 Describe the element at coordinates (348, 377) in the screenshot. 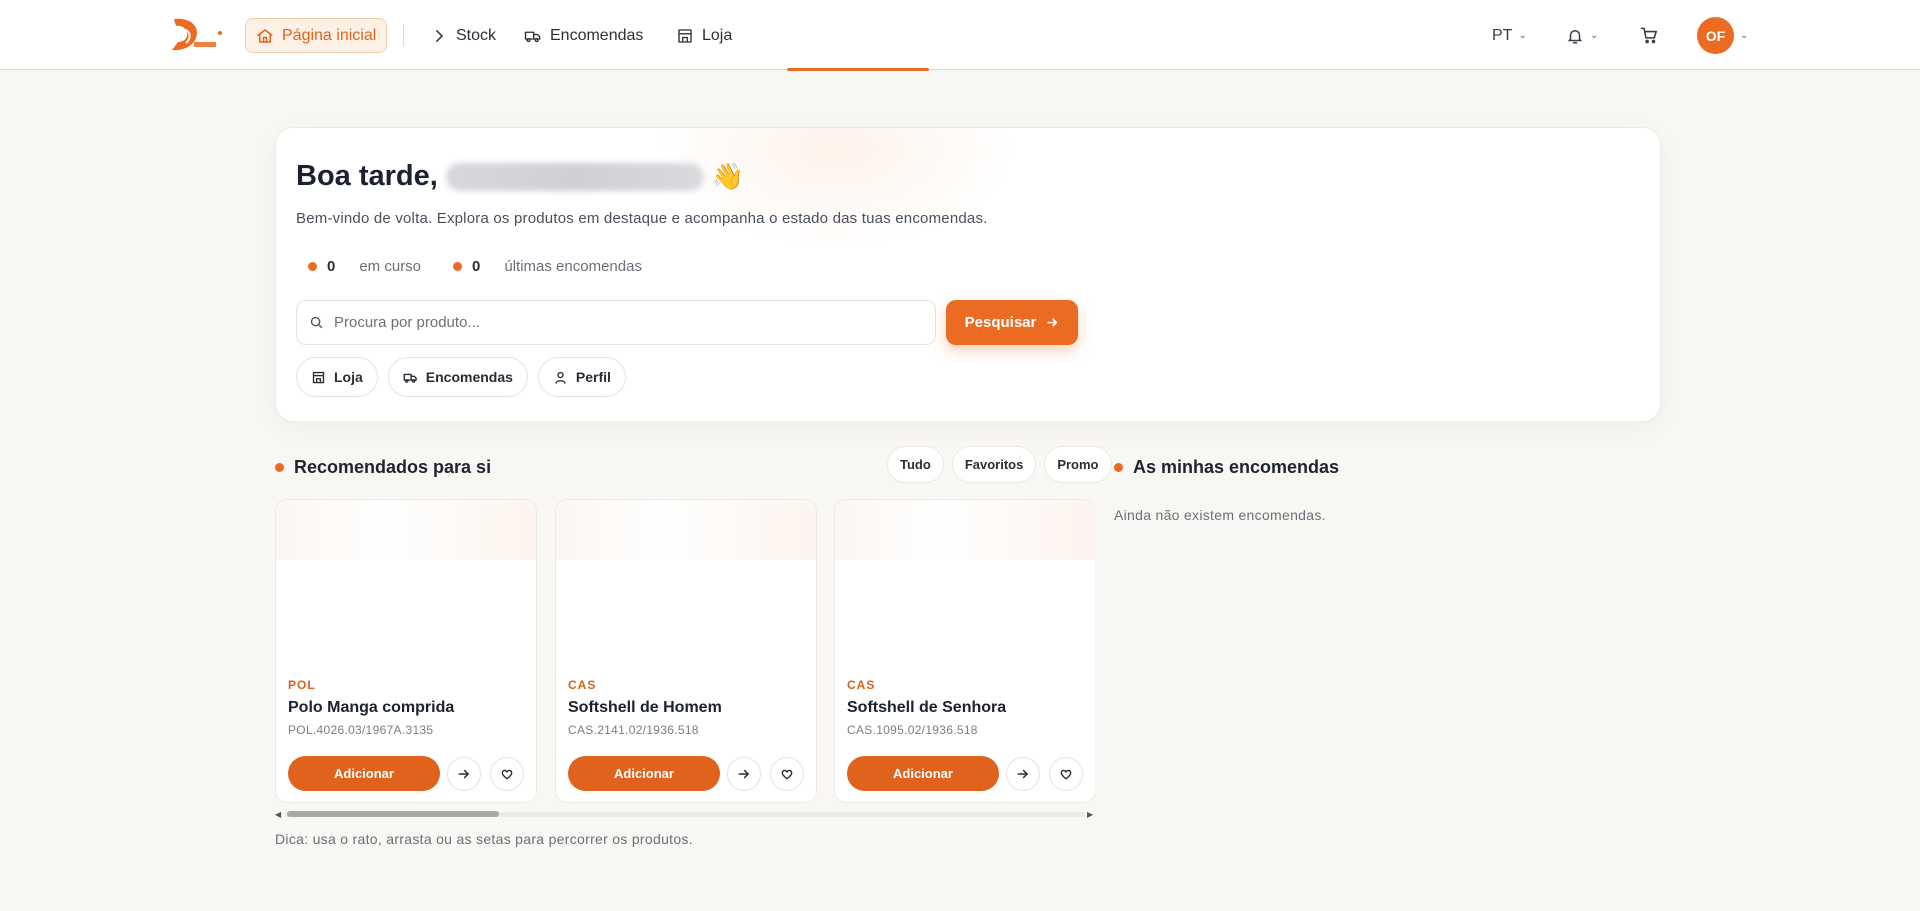

I see `quick-link-label: Loja` at that location.